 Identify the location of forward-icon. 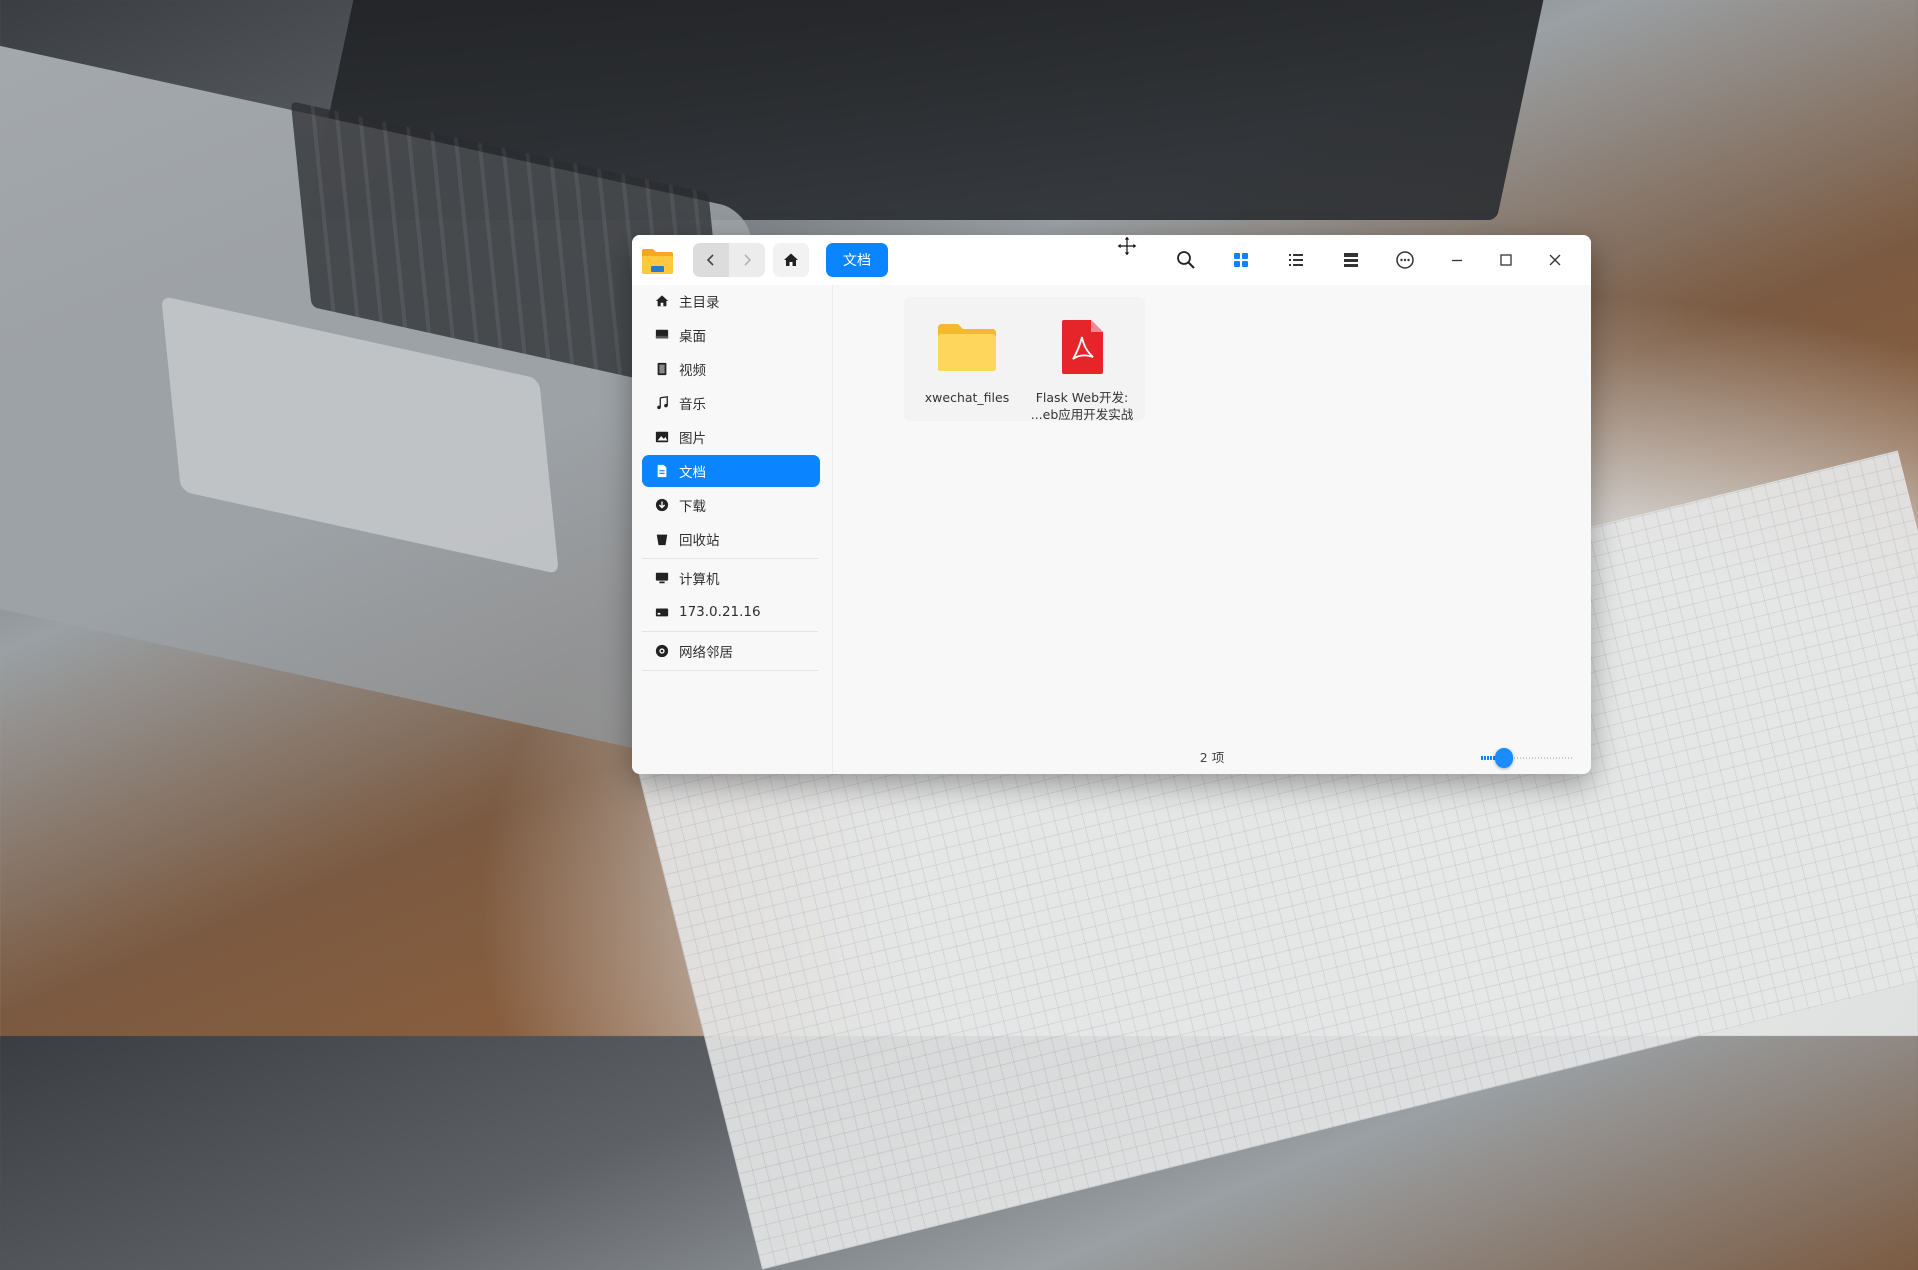
(748, 260).